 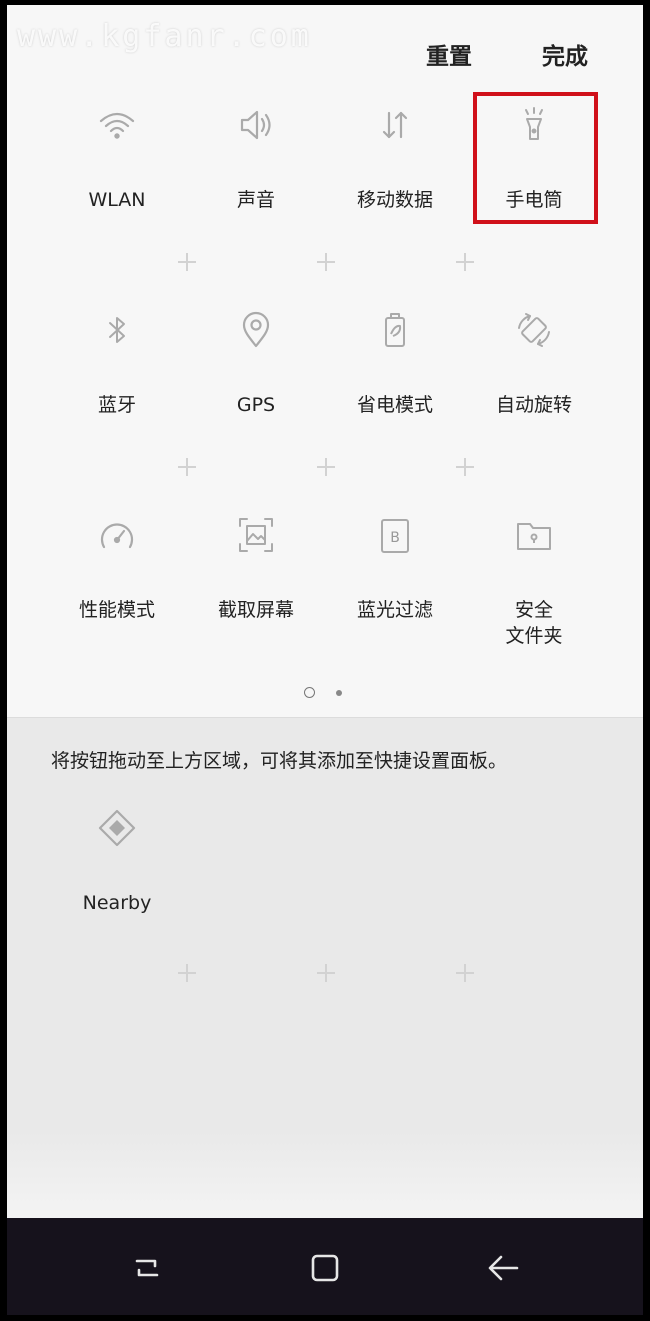 I want to click on recent-apps-icon, so click(x=147, y=1268).